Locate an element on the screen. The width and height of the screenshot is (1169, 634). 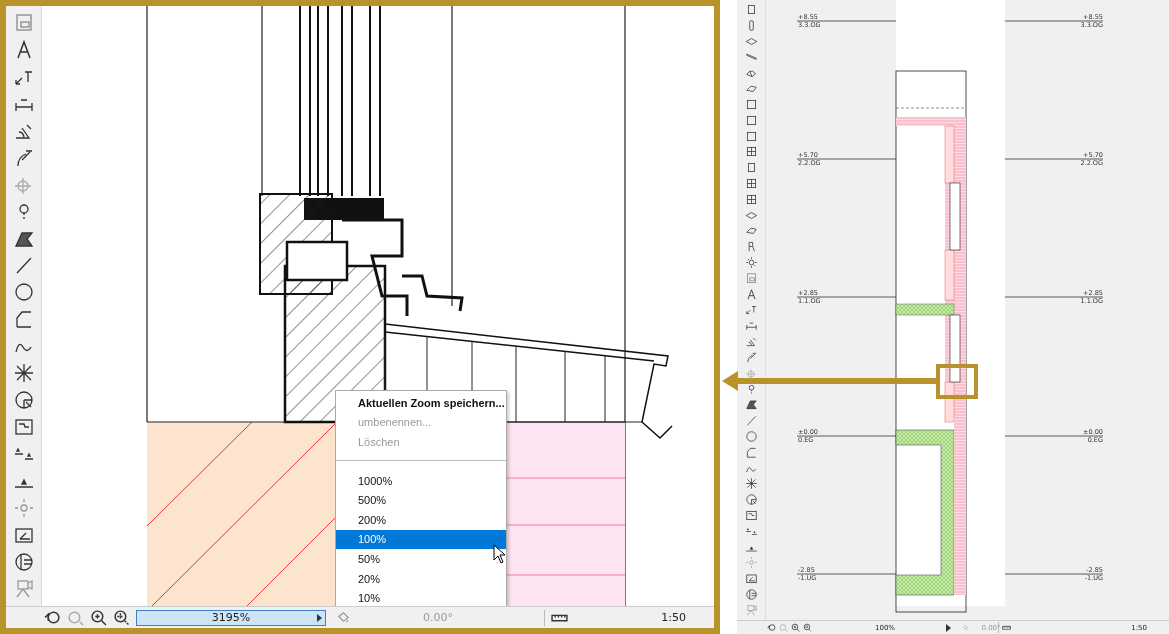
scale-value: 1:50 is located at coordinates (673, 617).